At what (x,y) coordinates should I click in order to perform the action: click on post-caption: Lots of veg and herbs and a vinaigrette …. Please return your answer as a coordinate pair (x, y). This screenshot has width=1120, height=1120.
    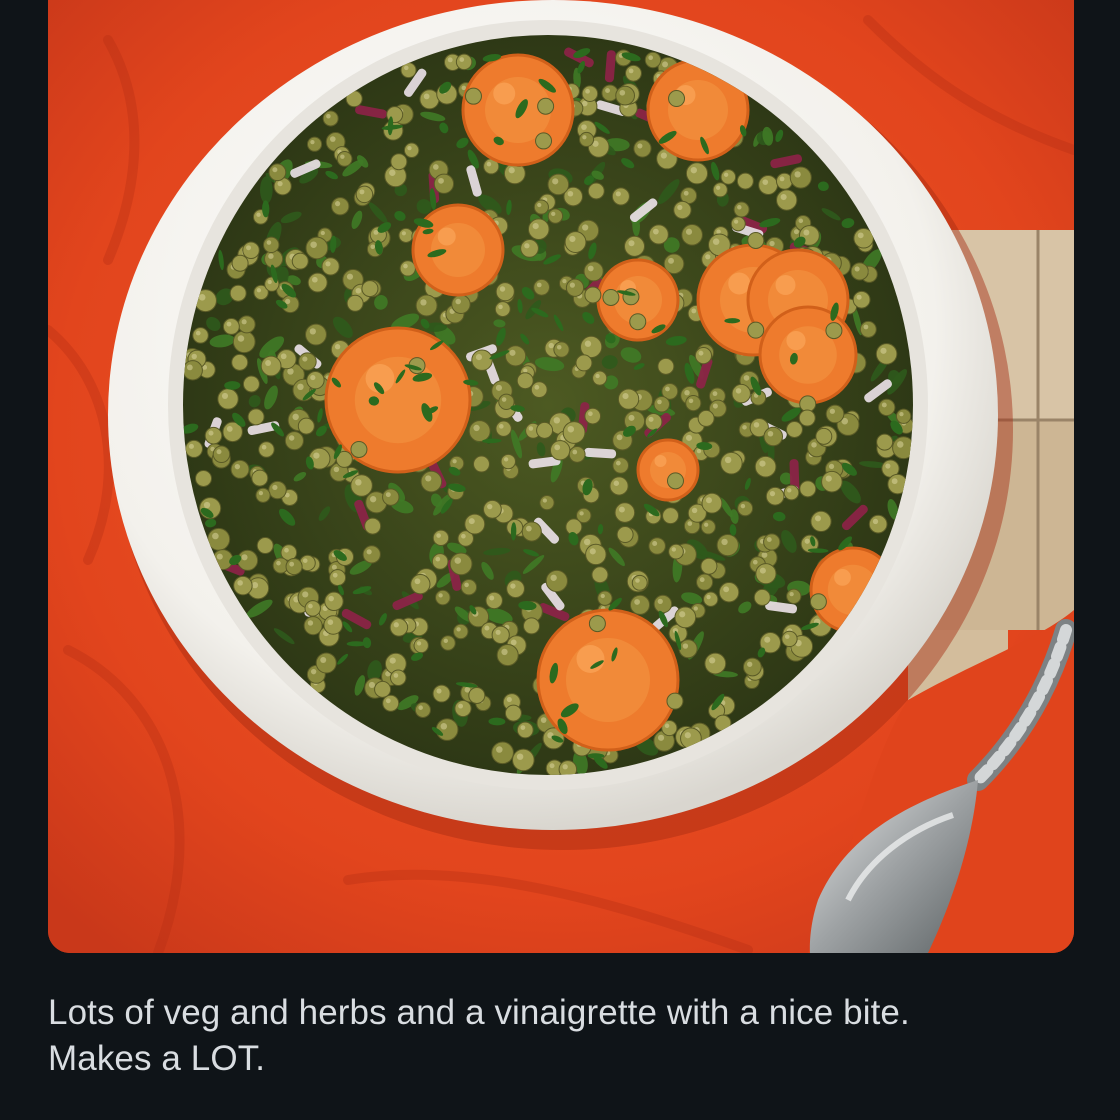
    Looking at the image, I should click on (568, 1036).